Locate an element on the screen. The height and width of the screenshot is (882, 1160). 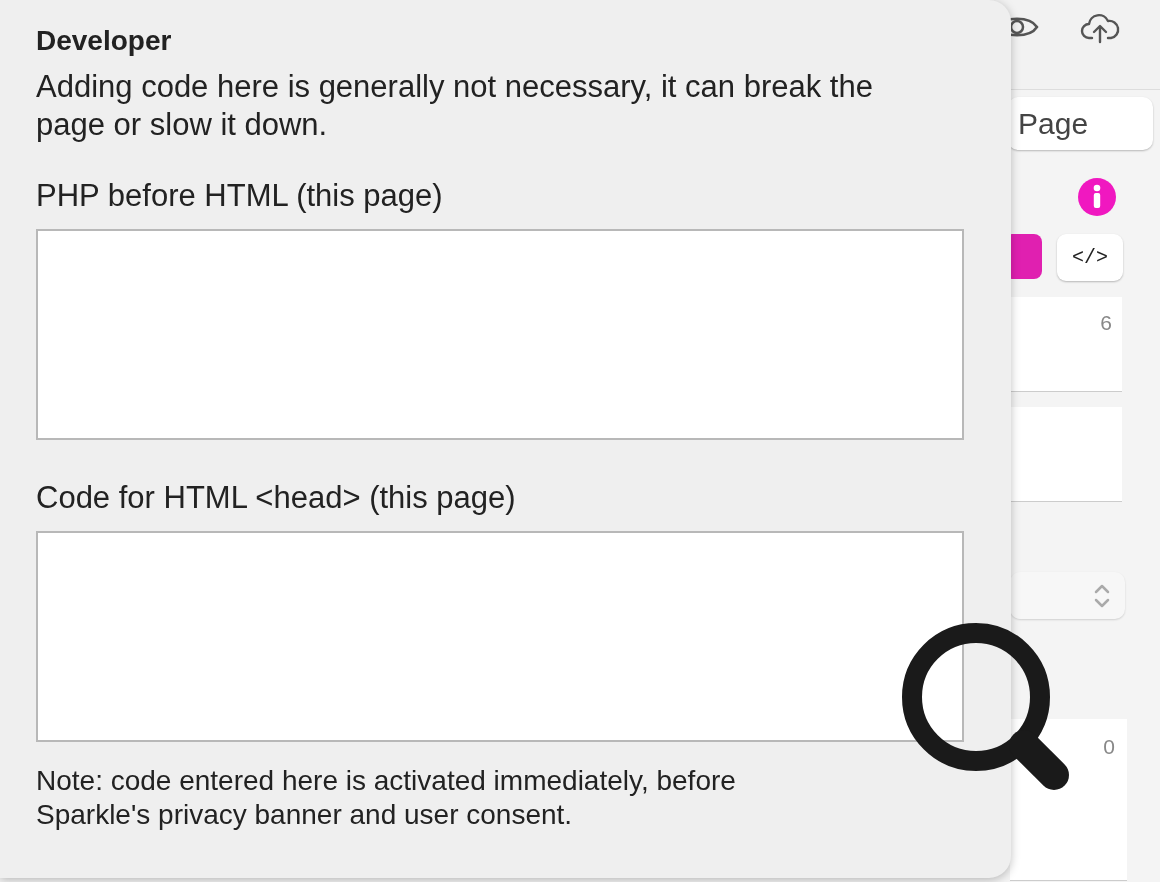
page-tab: Page is located at coordinates (1080, 123).